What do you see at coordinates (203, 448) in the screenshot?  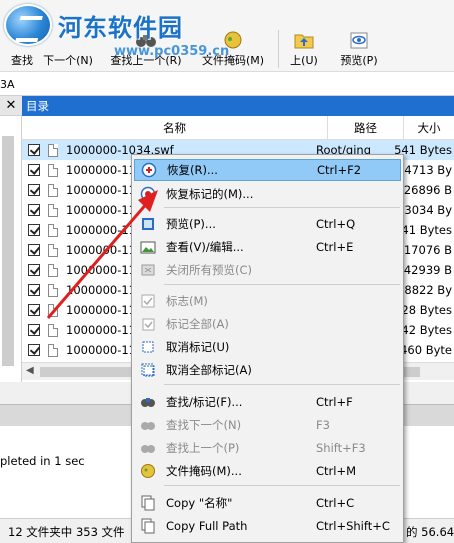 I see `menu-item-label: 查找上一个(P)` at bounding box center [203, 448].